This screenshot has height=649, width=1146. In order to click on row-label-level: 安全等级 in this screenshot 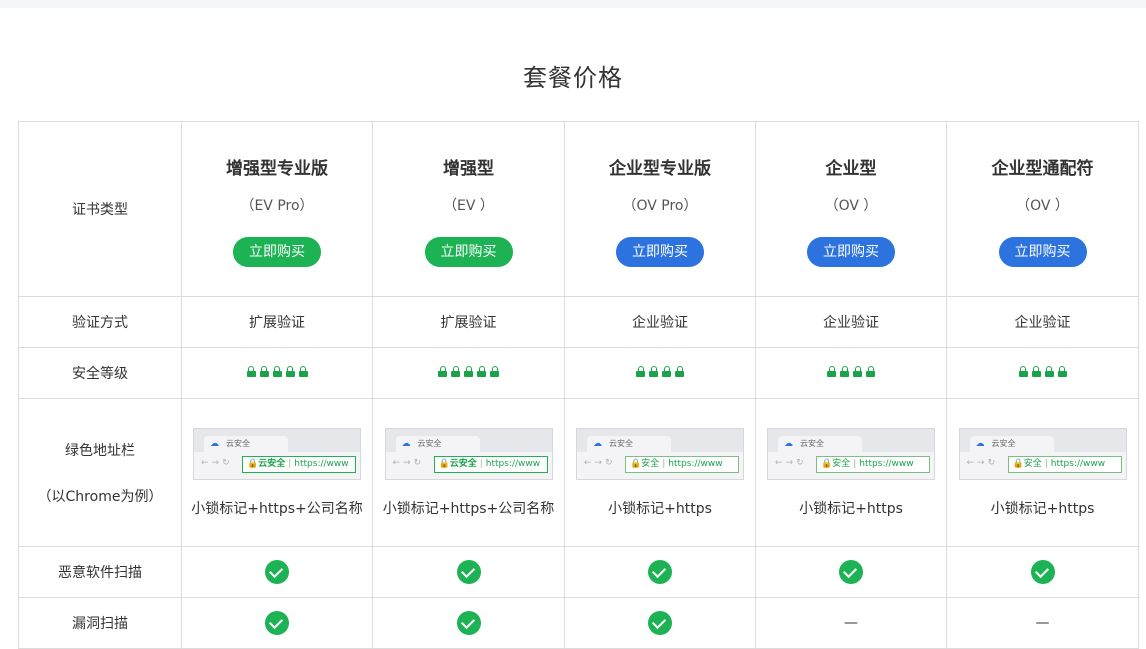, I will do `click(100, 373)`.